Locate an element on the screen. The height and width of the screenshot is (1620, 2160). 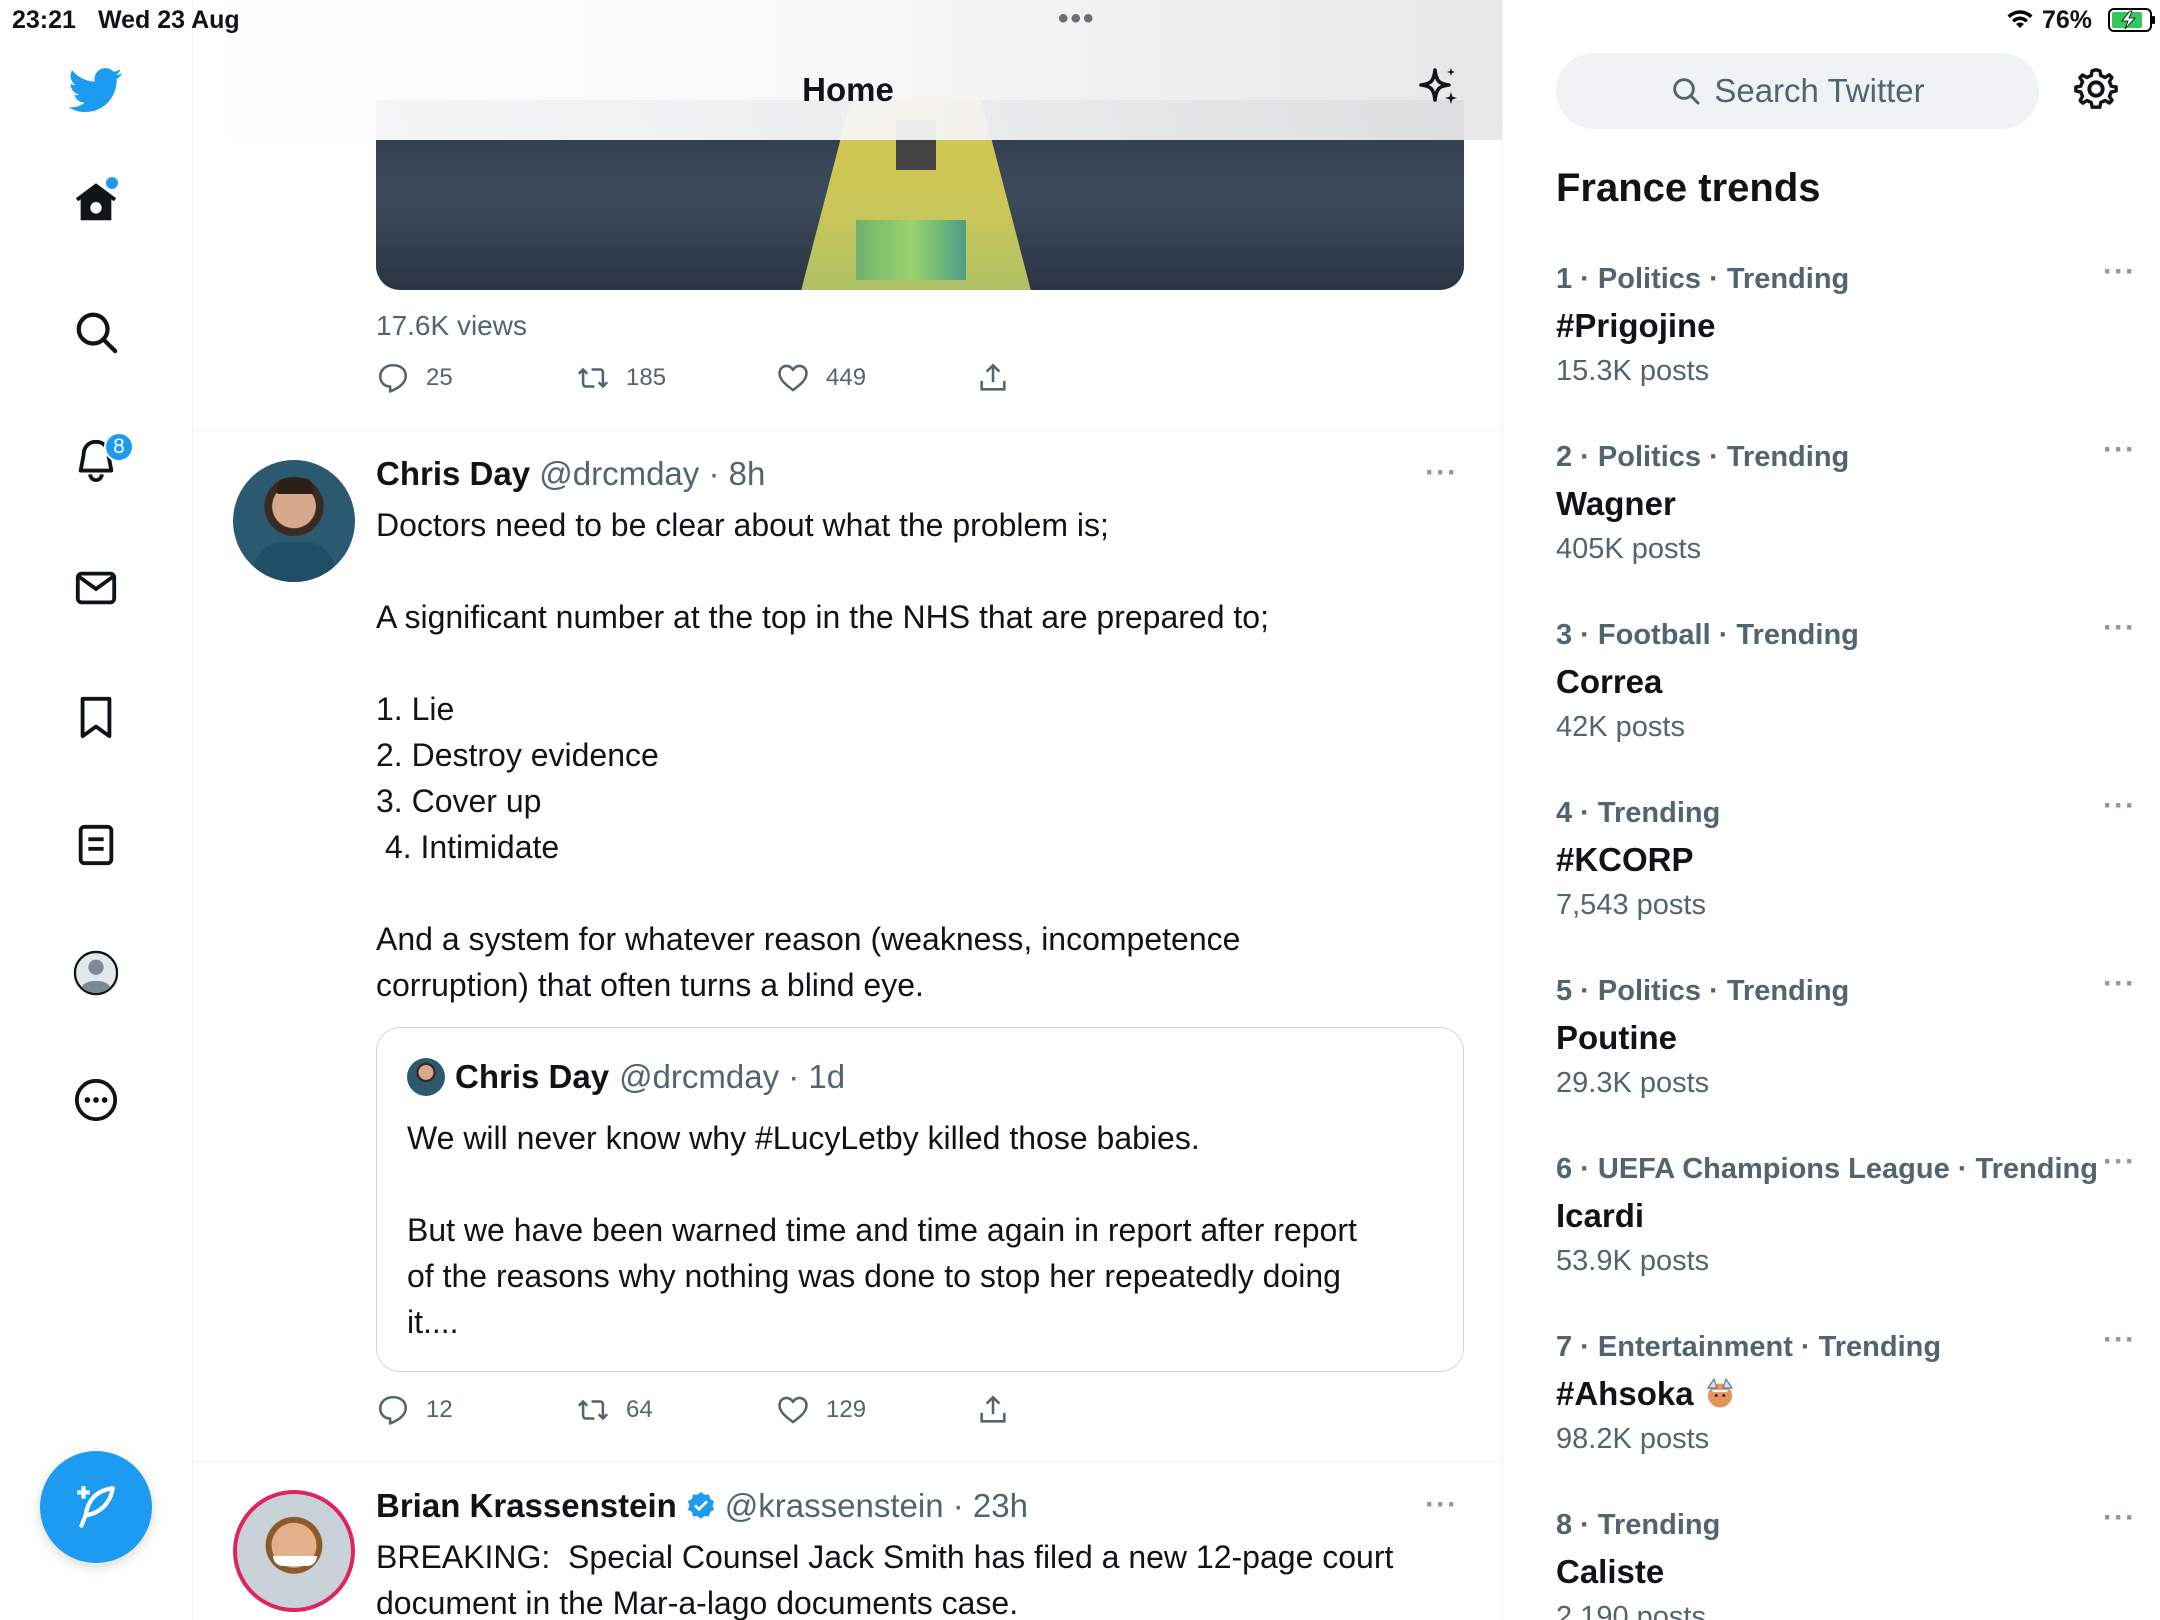
like-button: 129 is located at coordinates (821, 1410).